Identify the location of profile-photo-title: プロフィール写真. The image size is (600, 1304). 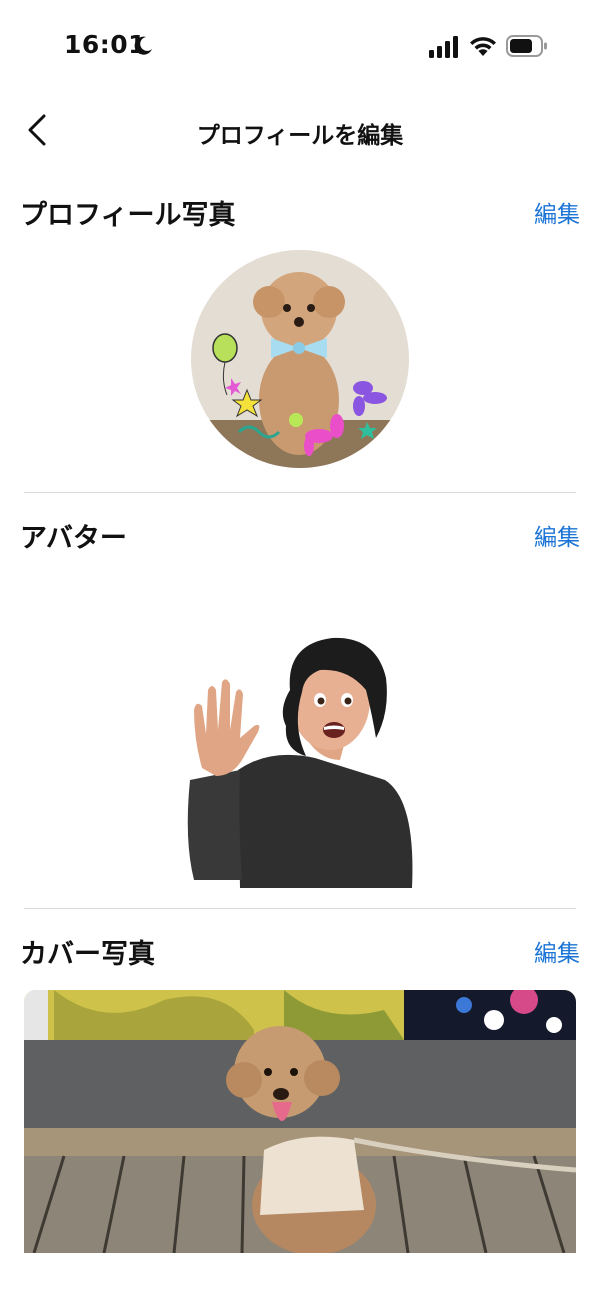
(128, 215).